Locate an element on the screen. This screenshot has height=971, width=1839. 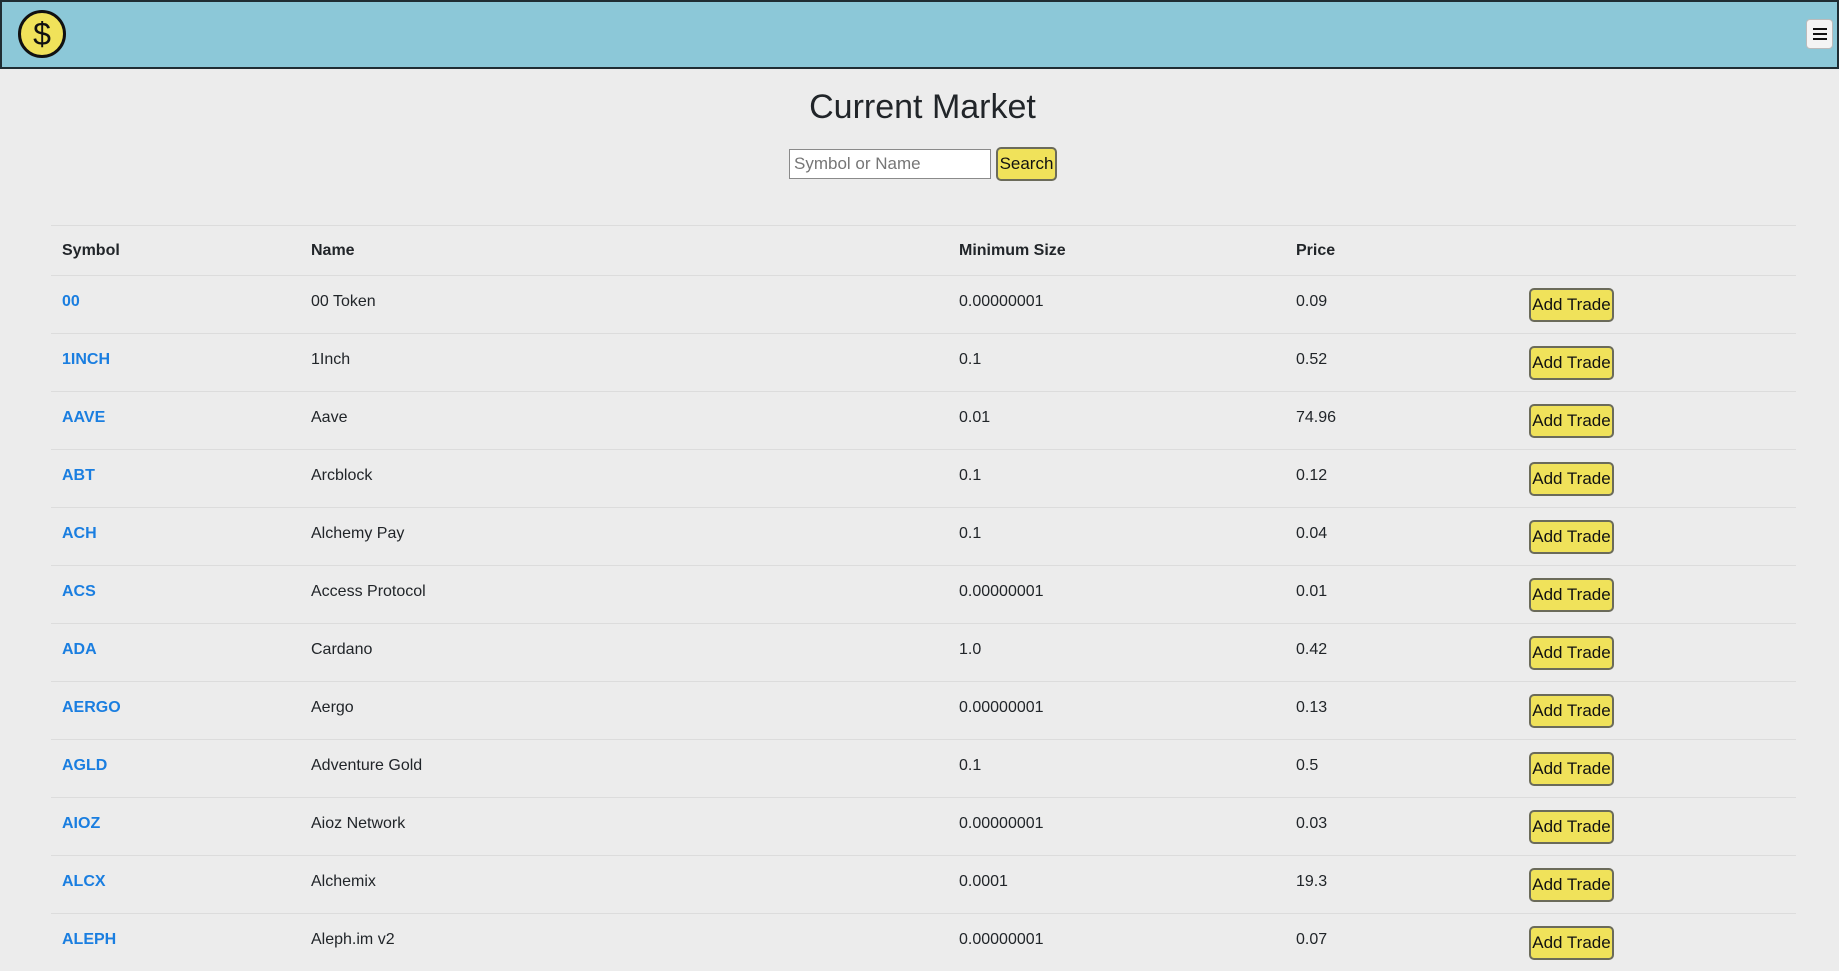
symbol-link: ACH is located at coordinates (79, 533).